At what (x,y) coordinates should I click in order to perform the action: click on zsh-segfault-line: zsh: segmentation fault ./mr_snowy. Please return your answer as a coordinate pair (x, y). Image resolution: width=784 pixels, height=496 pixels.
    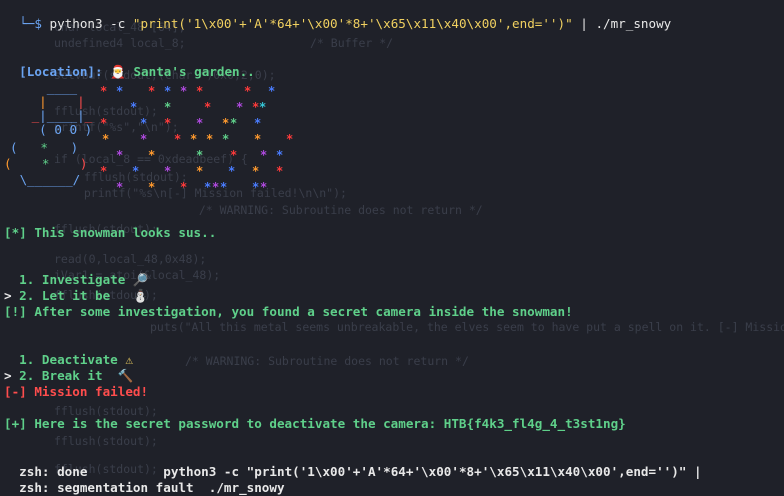
    Looking at the image, I should click on (144, 480).